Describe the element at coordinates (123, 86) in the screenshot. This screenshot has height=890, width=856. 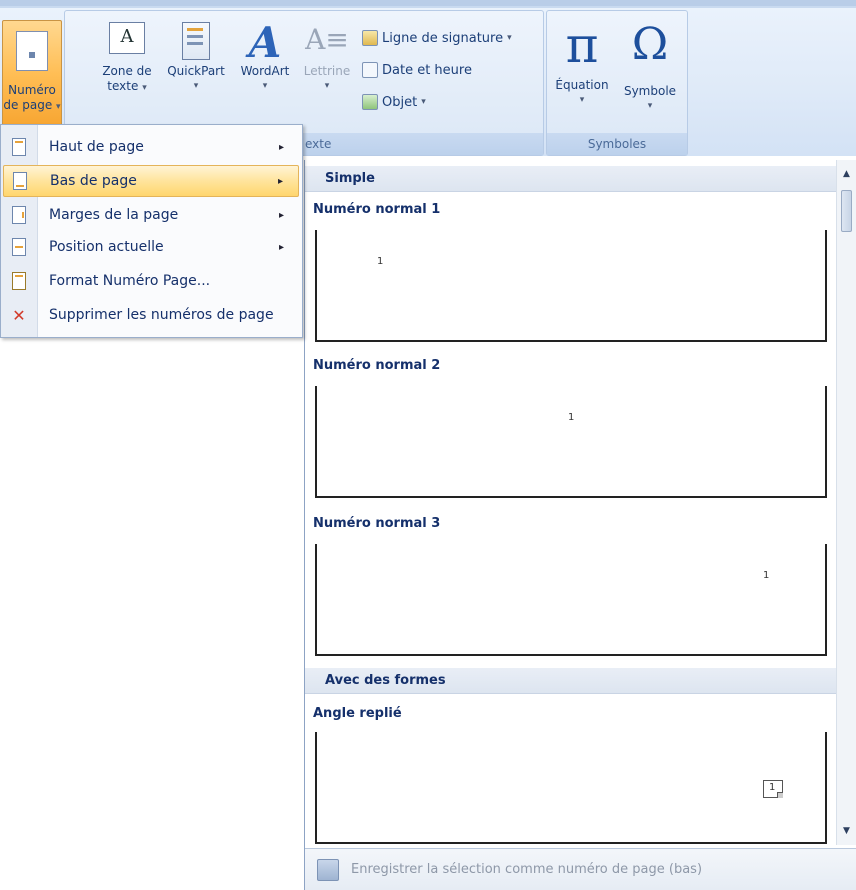
I see `zone-de-texte-label-2: texte` at that location.